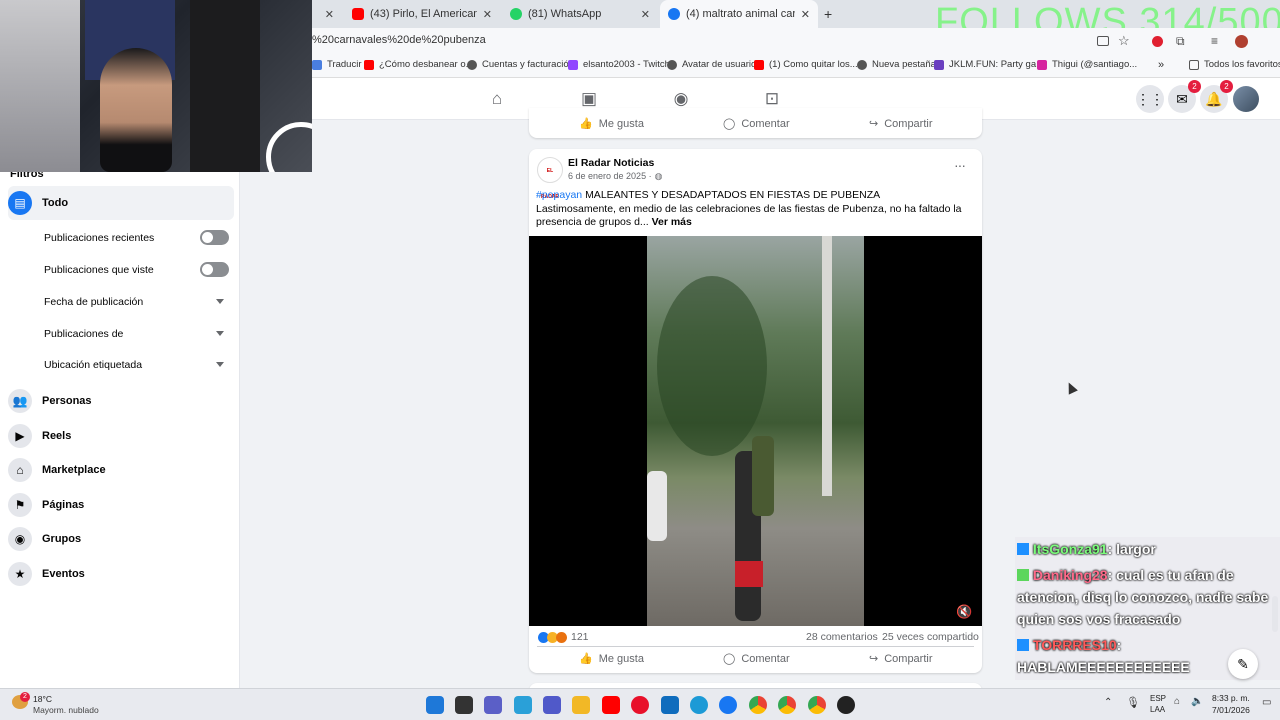 Image resolution: width=1280 pixels, height=720 pixels. I want to click on post-author: El Radar Noticias, so click(611, 163).